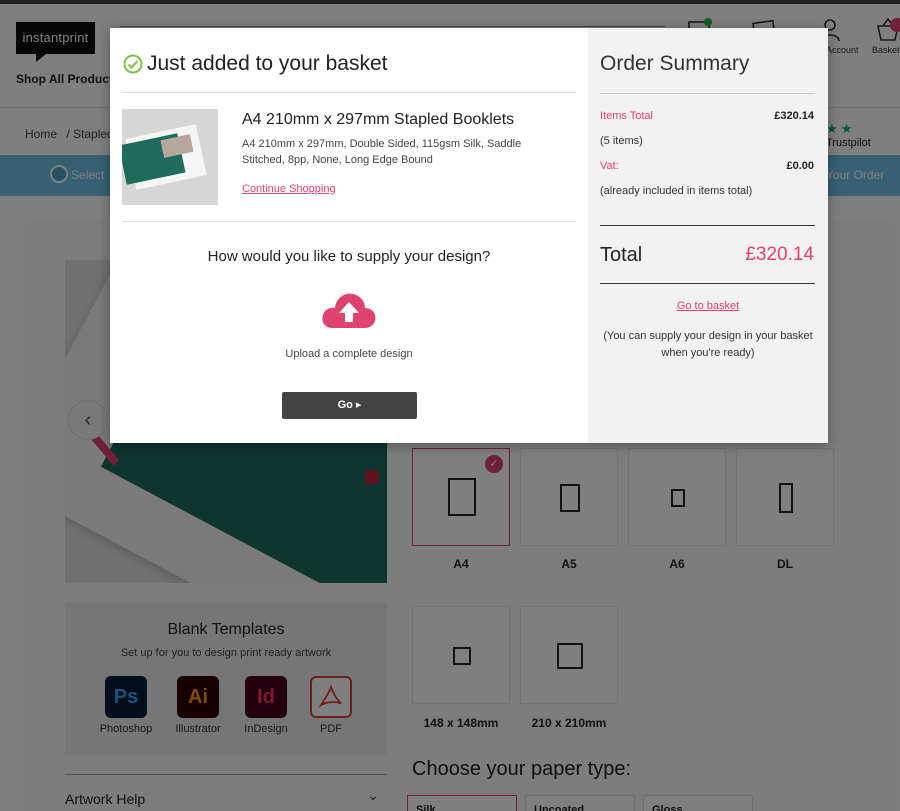 The height and width of the screenshot is (811, 900). What do you see at coordinates (779, 254) in the screenshot?
I see `total-value: £320.14` at bounding box center [779, 254].